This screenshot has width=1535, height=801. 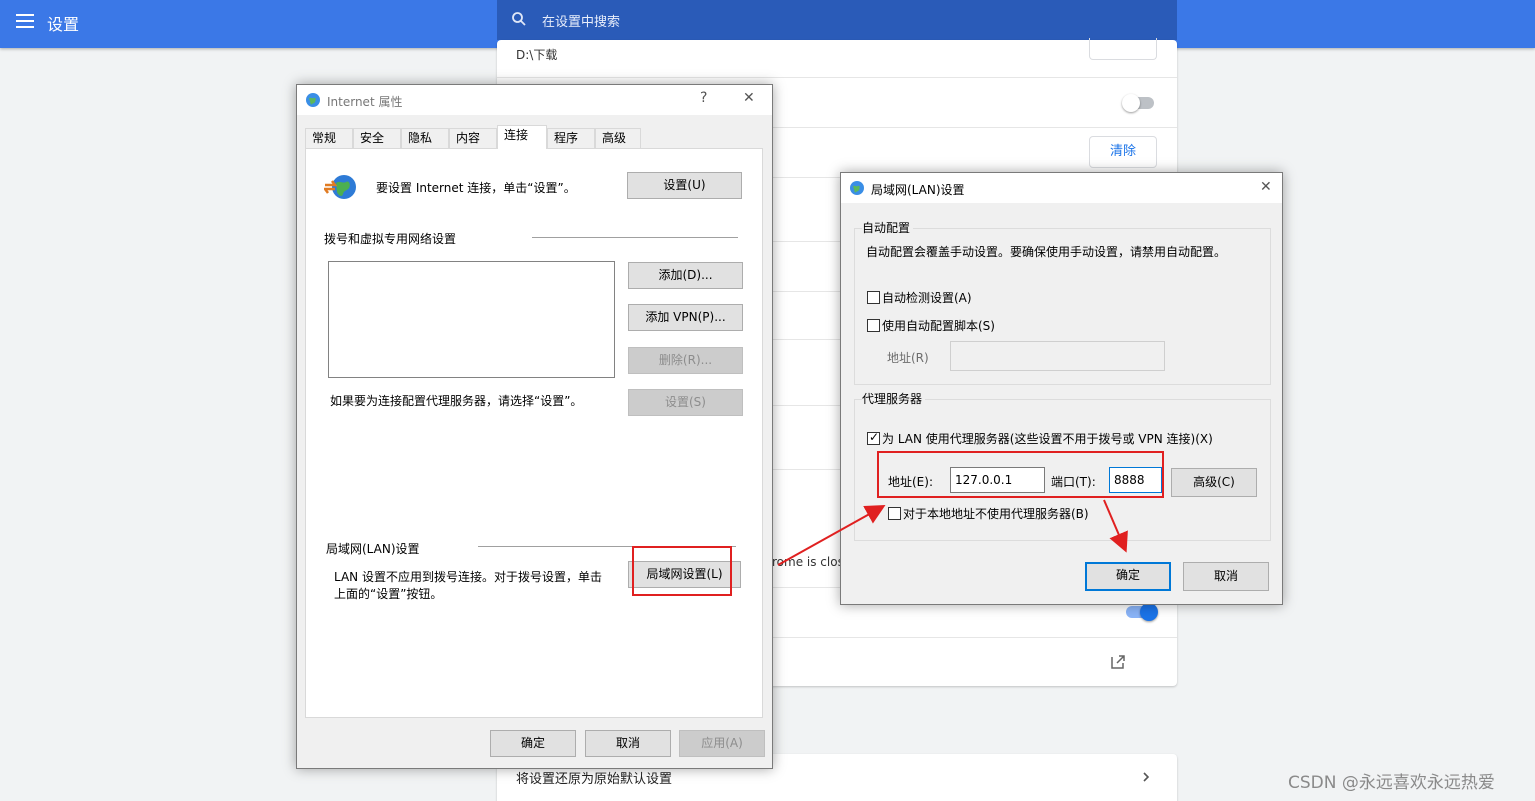 What do you see at coordinates (1142, 612) in the screenshot?
I see `background-apps-toggle` at bounding box center [1142, 612].